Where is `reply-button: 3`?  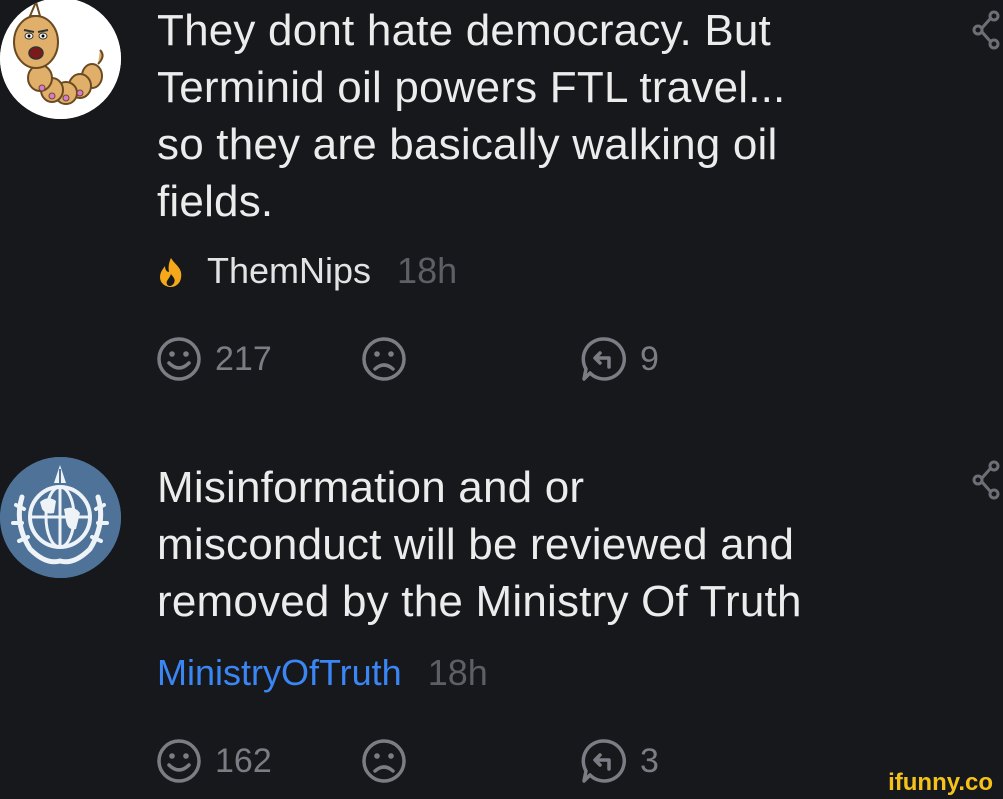 reply-button: 3 is located at coordinates (619, 761).